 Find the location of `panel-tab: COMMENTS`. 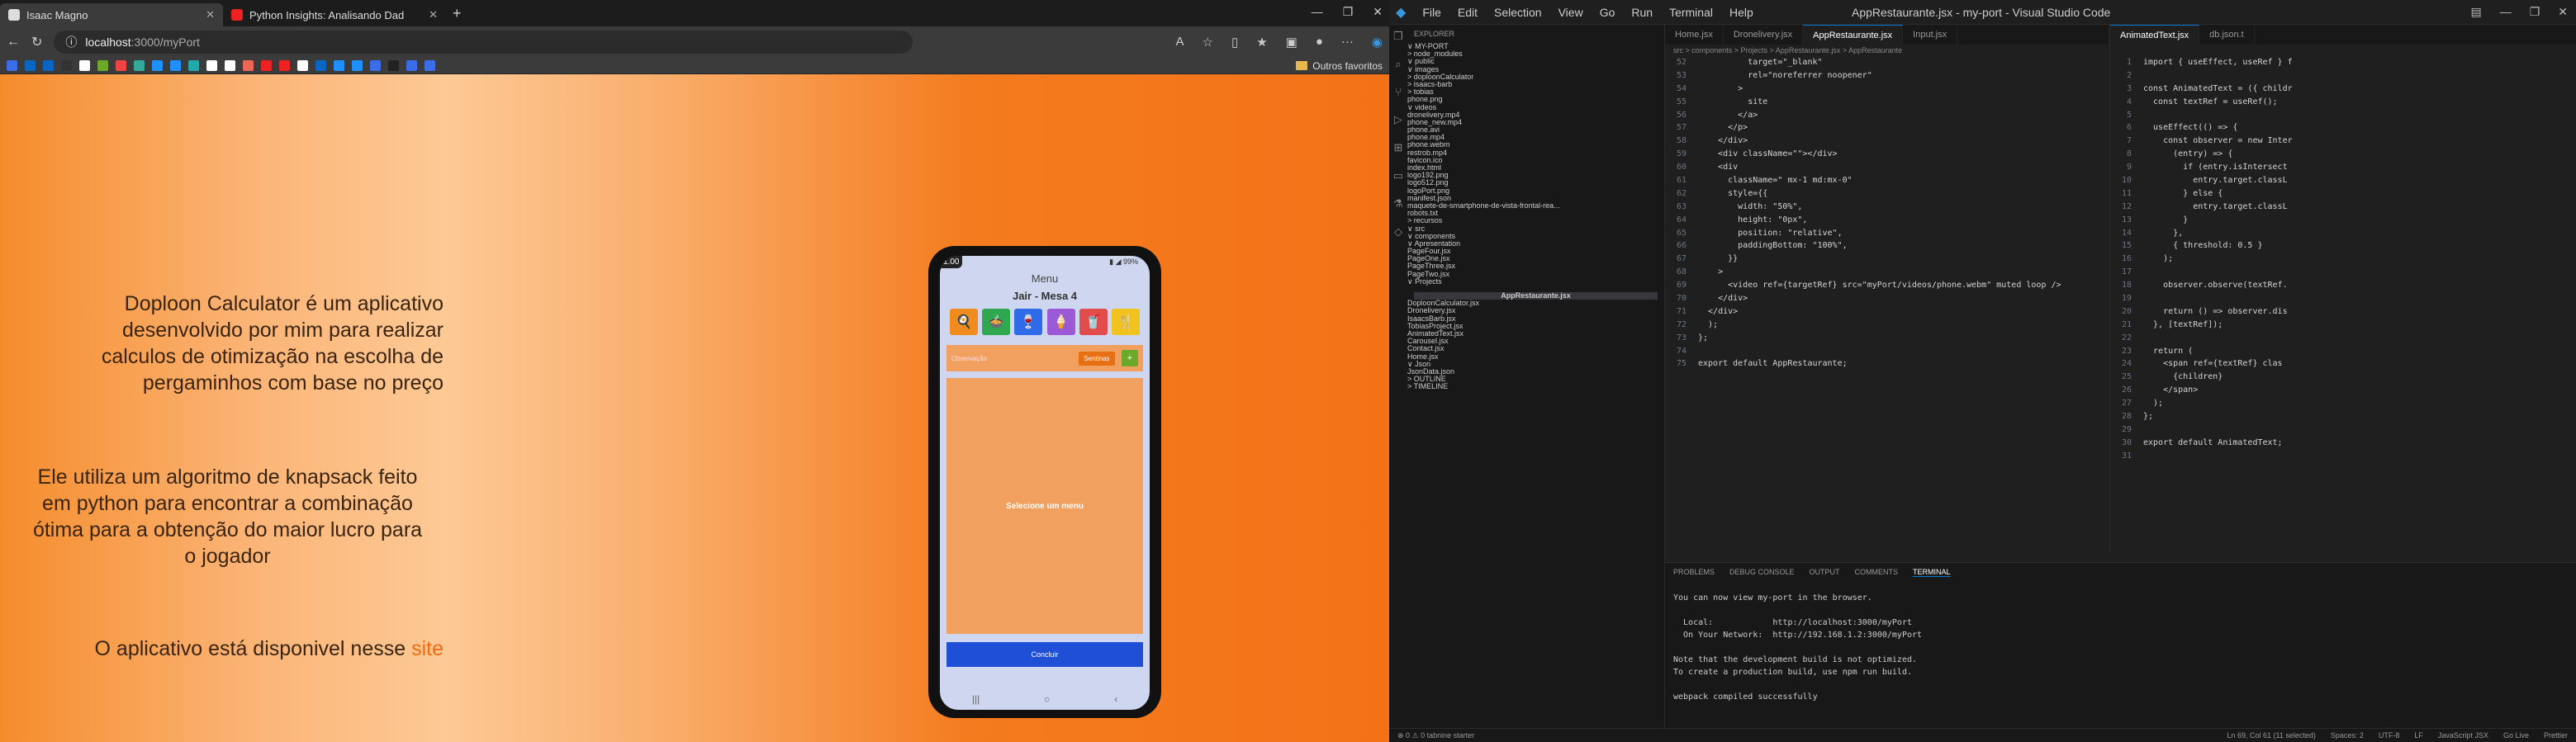

panel-tab: COMMENTS is located at coordinates (1877, 572).